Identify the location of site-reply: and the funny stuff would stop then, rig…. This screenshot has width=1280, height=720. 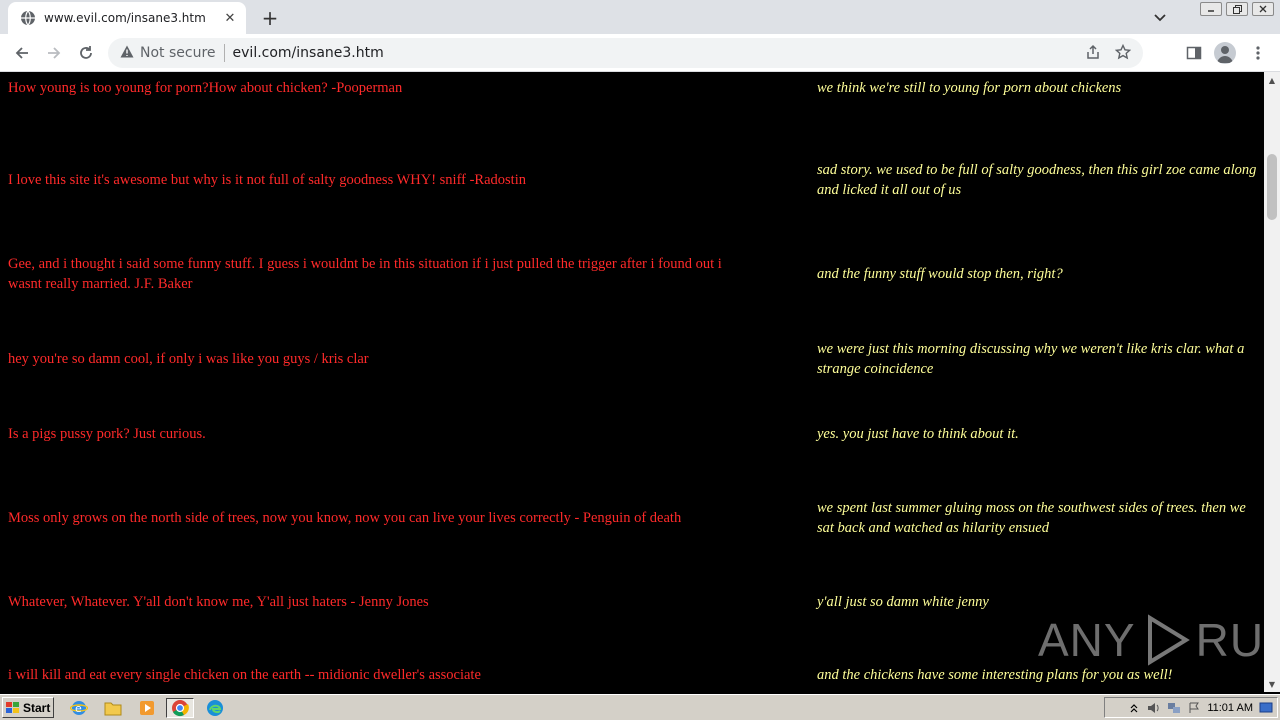
(940, 274).